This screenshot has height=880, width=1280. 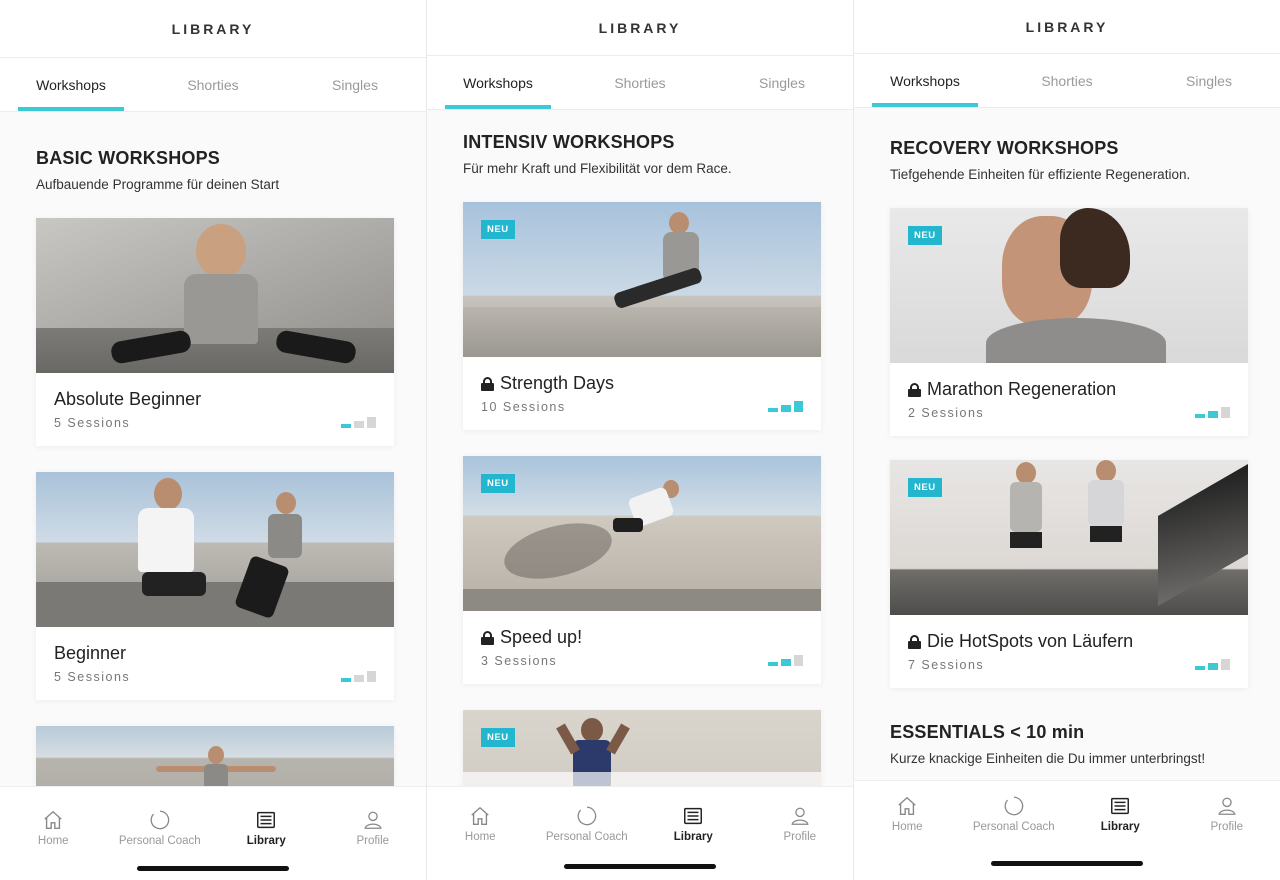 I want to click on session-count: 2 Sessions, so click(x=946, y=413).